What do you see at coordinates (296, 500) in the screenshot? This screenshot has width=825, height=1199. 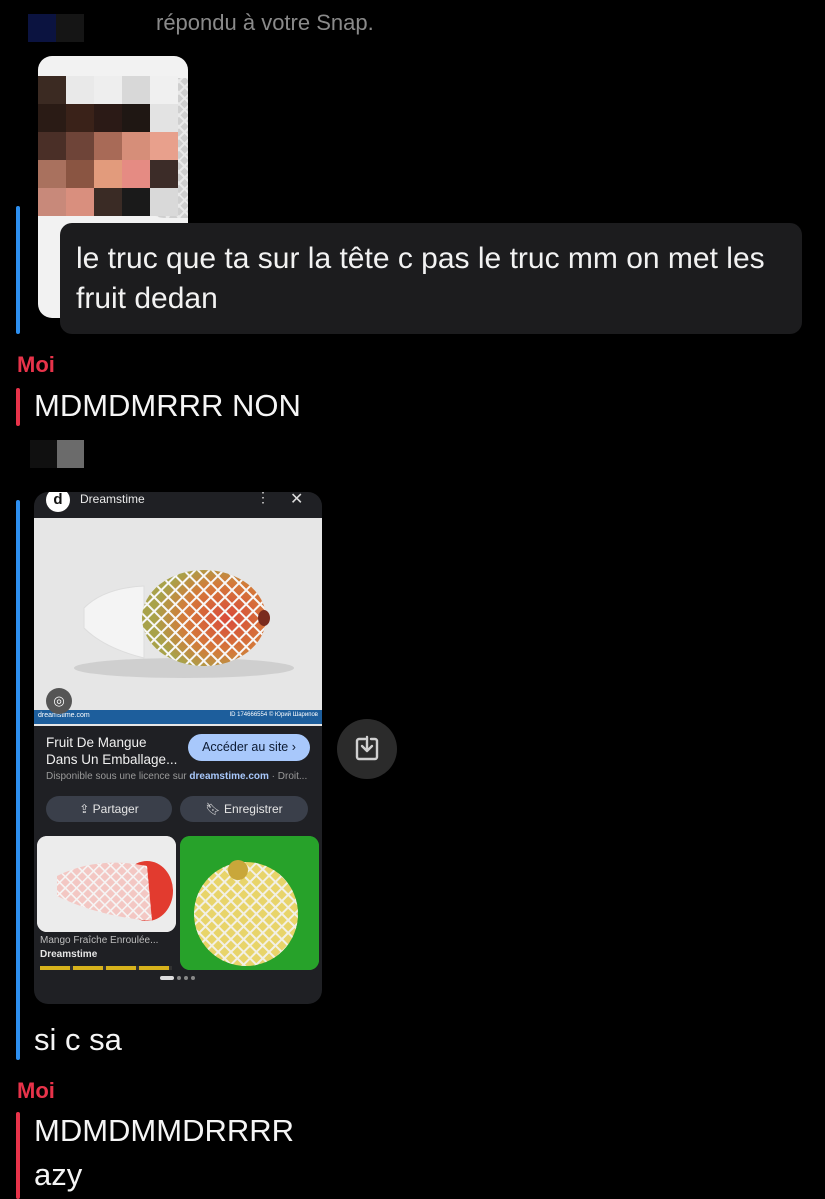 I see `close-icon: ✕` at bounding box center [296, 500].